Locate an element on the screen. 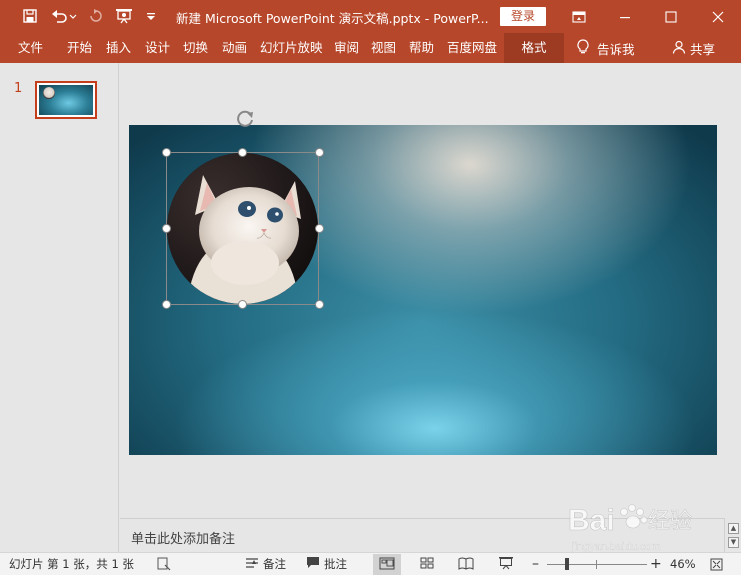 The image size is (741, 575). tell-me-box: 告诉我 is located at coordinates (606, 48).